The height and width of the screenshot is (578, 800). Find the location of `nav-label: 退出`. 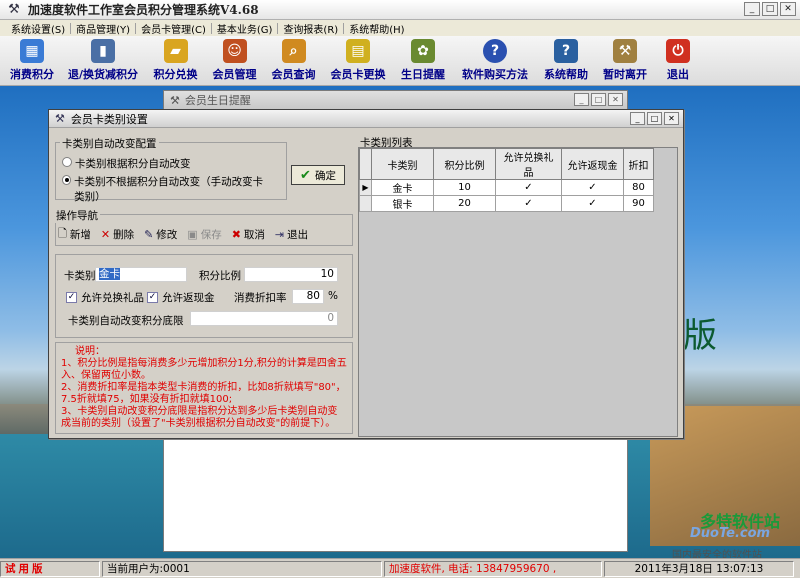

nav-label: 退出 is located at coordinates (298, 234).